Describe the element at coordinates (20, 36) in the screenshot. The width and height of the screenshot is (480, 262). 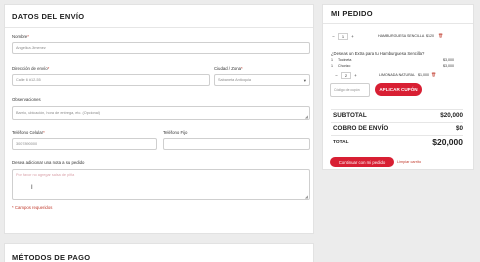
I see `nombre-label: Nombre*` at that location.